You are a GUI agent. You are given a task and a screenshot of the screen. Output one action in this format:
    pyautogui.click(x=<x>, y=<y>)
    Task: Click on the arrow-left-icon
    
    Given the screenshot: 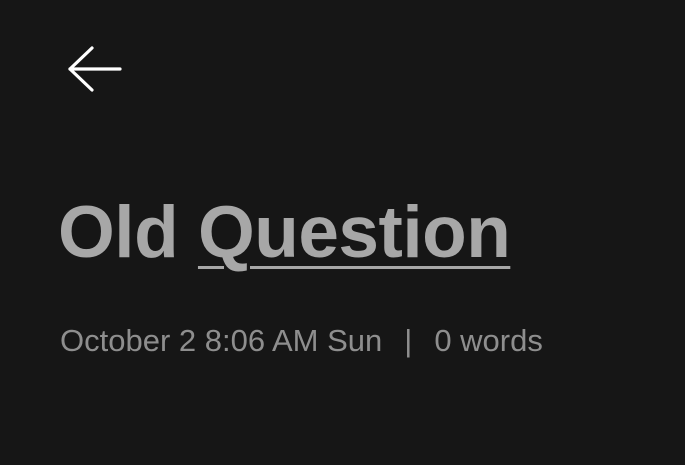 What is the action you would take?
    pyautogui.click(x=95, y=69)
    